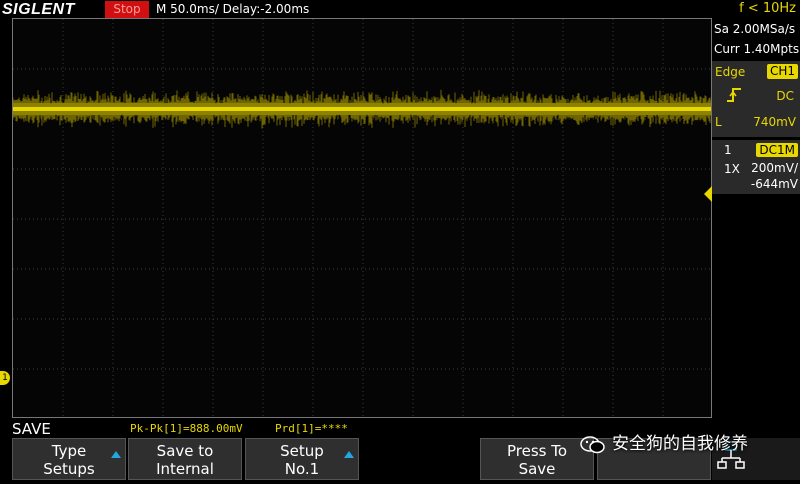 The height and width of the screenshot is (484, 800). I want to click on measurement-period: Prd[1]=****, so click(311, 428).